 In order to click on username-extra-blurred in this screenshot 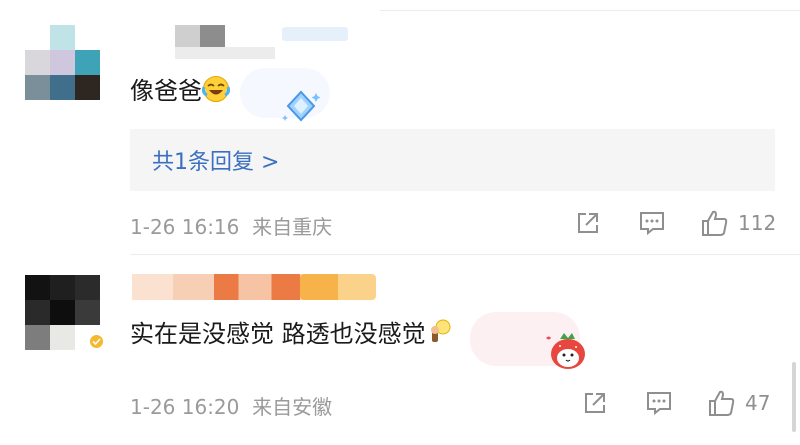, I will do `click(225, 53)`.